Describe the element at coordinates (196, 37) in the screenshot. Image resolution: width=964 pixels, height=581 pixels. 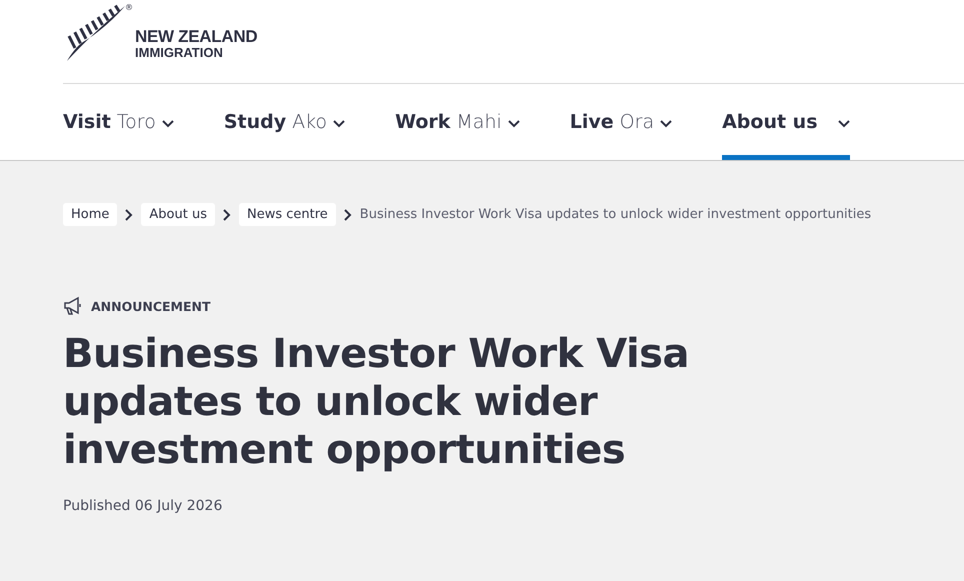
I see `logo-title: NEW ZEALAND` at that location.